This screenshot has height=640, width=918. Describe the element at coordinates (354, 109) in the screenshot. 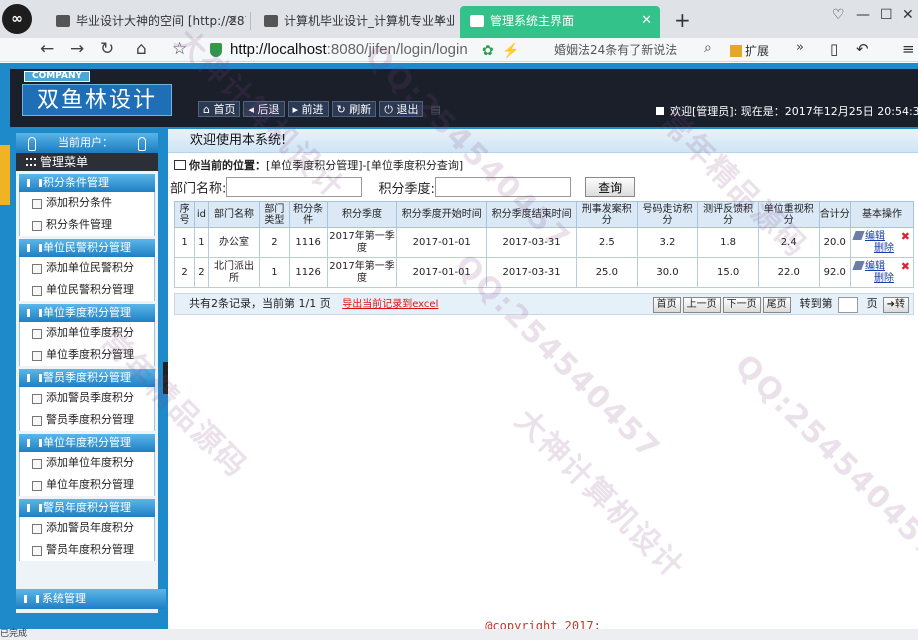

I see `refresh-button: ↻ 刷新` at that location.